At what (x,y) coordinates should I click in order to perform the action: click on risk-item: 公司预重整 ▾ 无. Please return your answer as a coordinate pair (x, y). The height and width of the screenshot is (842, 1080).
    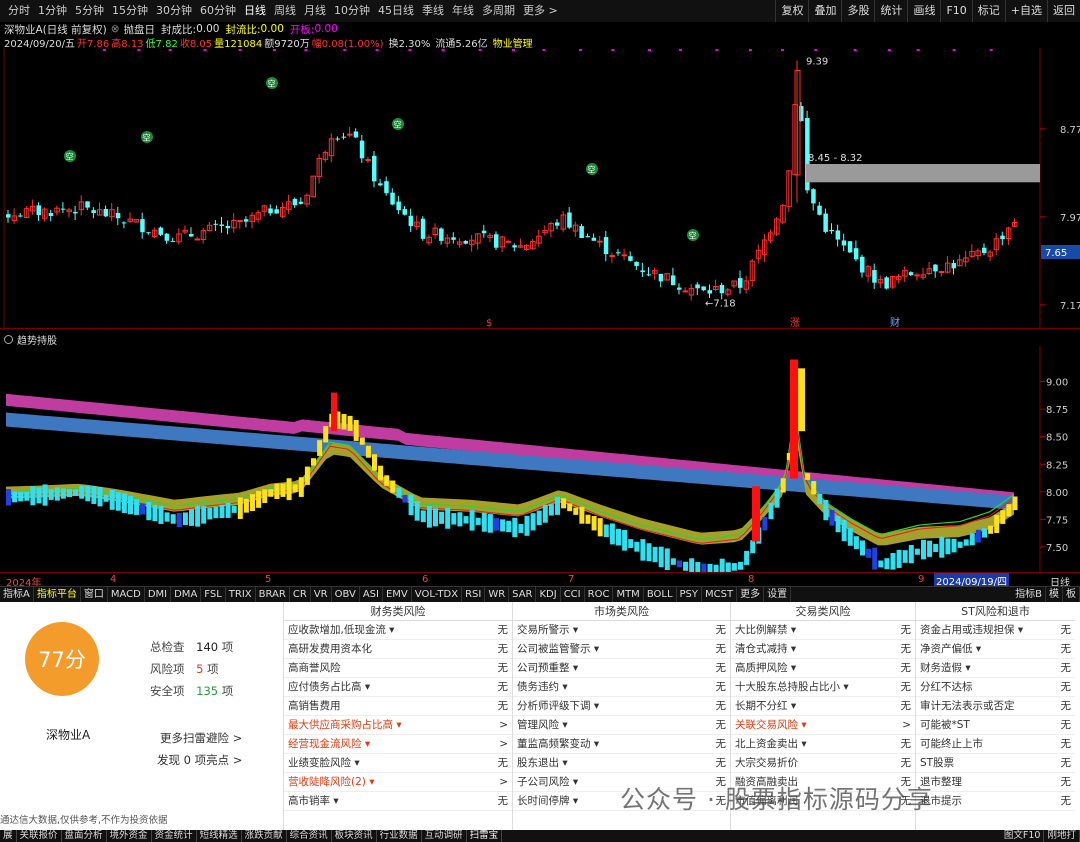
    Looking at the image, I should click on (621, 668).